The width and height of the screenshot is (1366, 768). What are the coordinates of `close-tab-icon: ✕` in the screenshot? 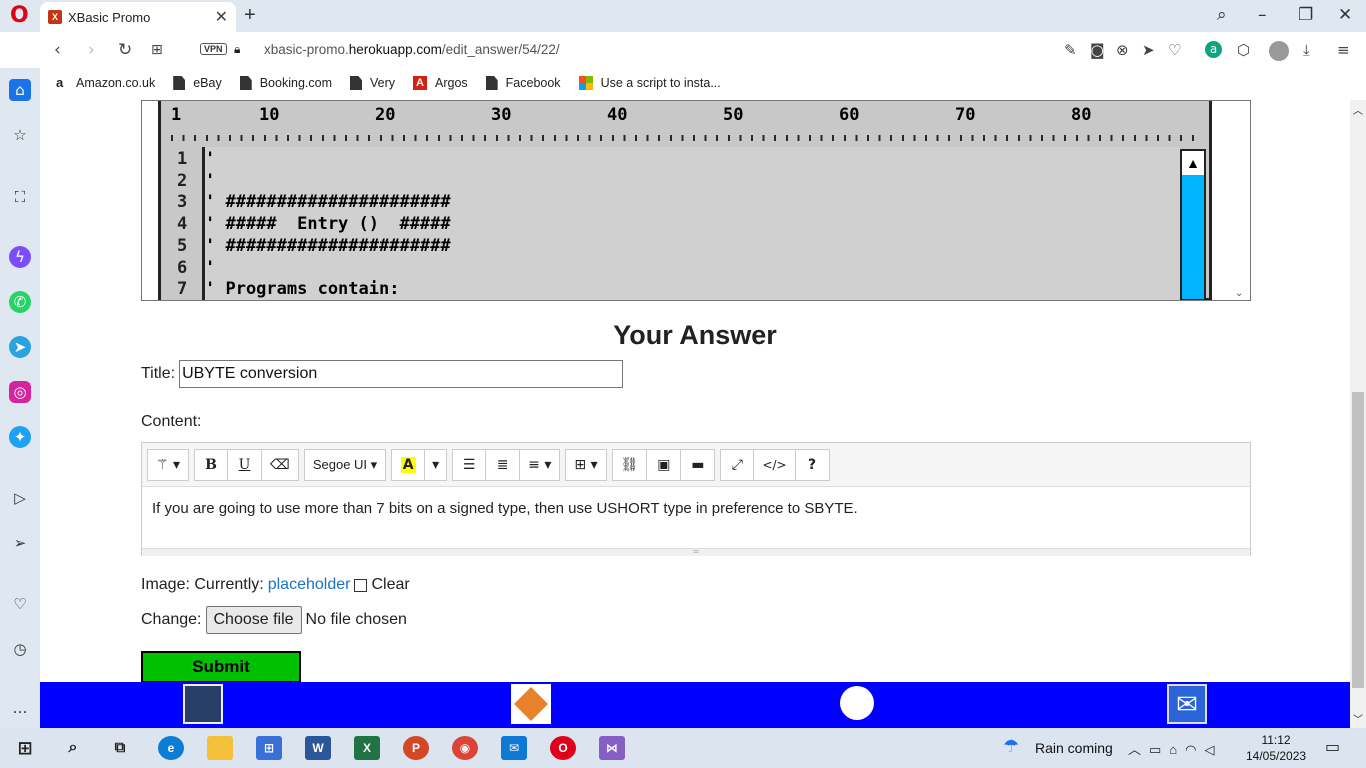 It's located at (221, 17).